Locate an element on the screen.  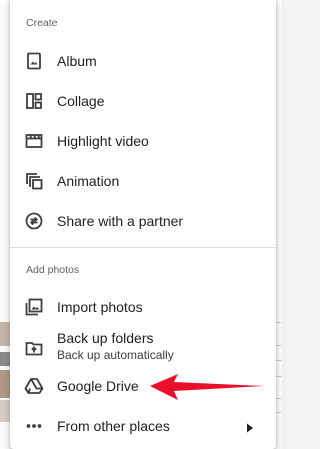
google-drive-icon is located at coordinates (34, 386).